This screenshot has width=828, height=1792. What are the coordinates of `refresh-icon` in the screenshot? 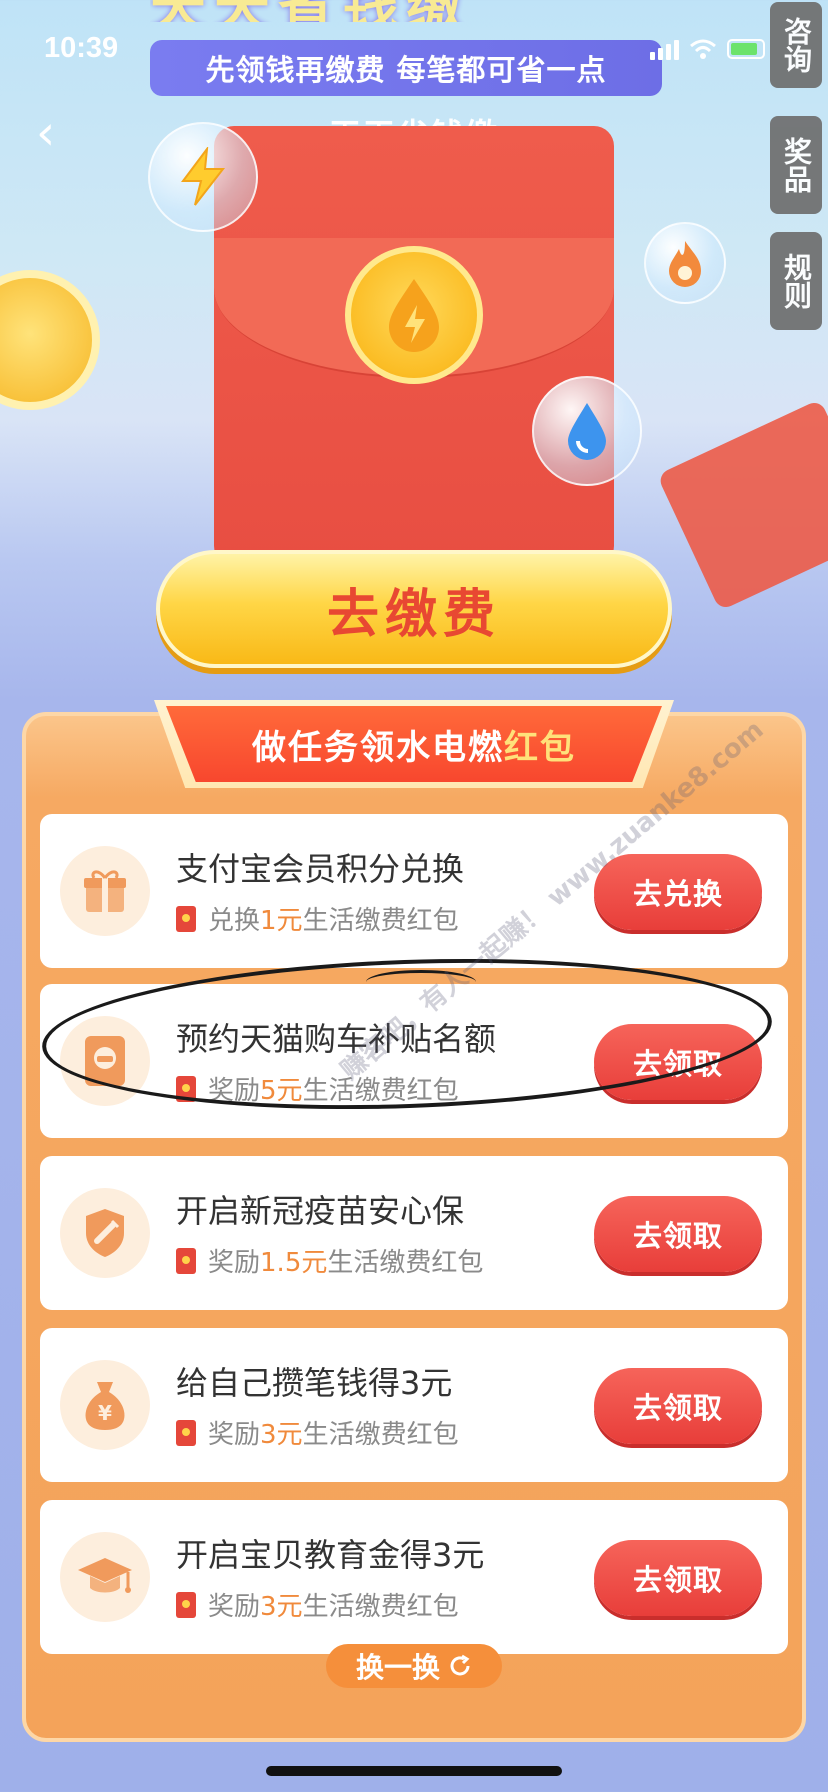 It's located at (460, 1665).